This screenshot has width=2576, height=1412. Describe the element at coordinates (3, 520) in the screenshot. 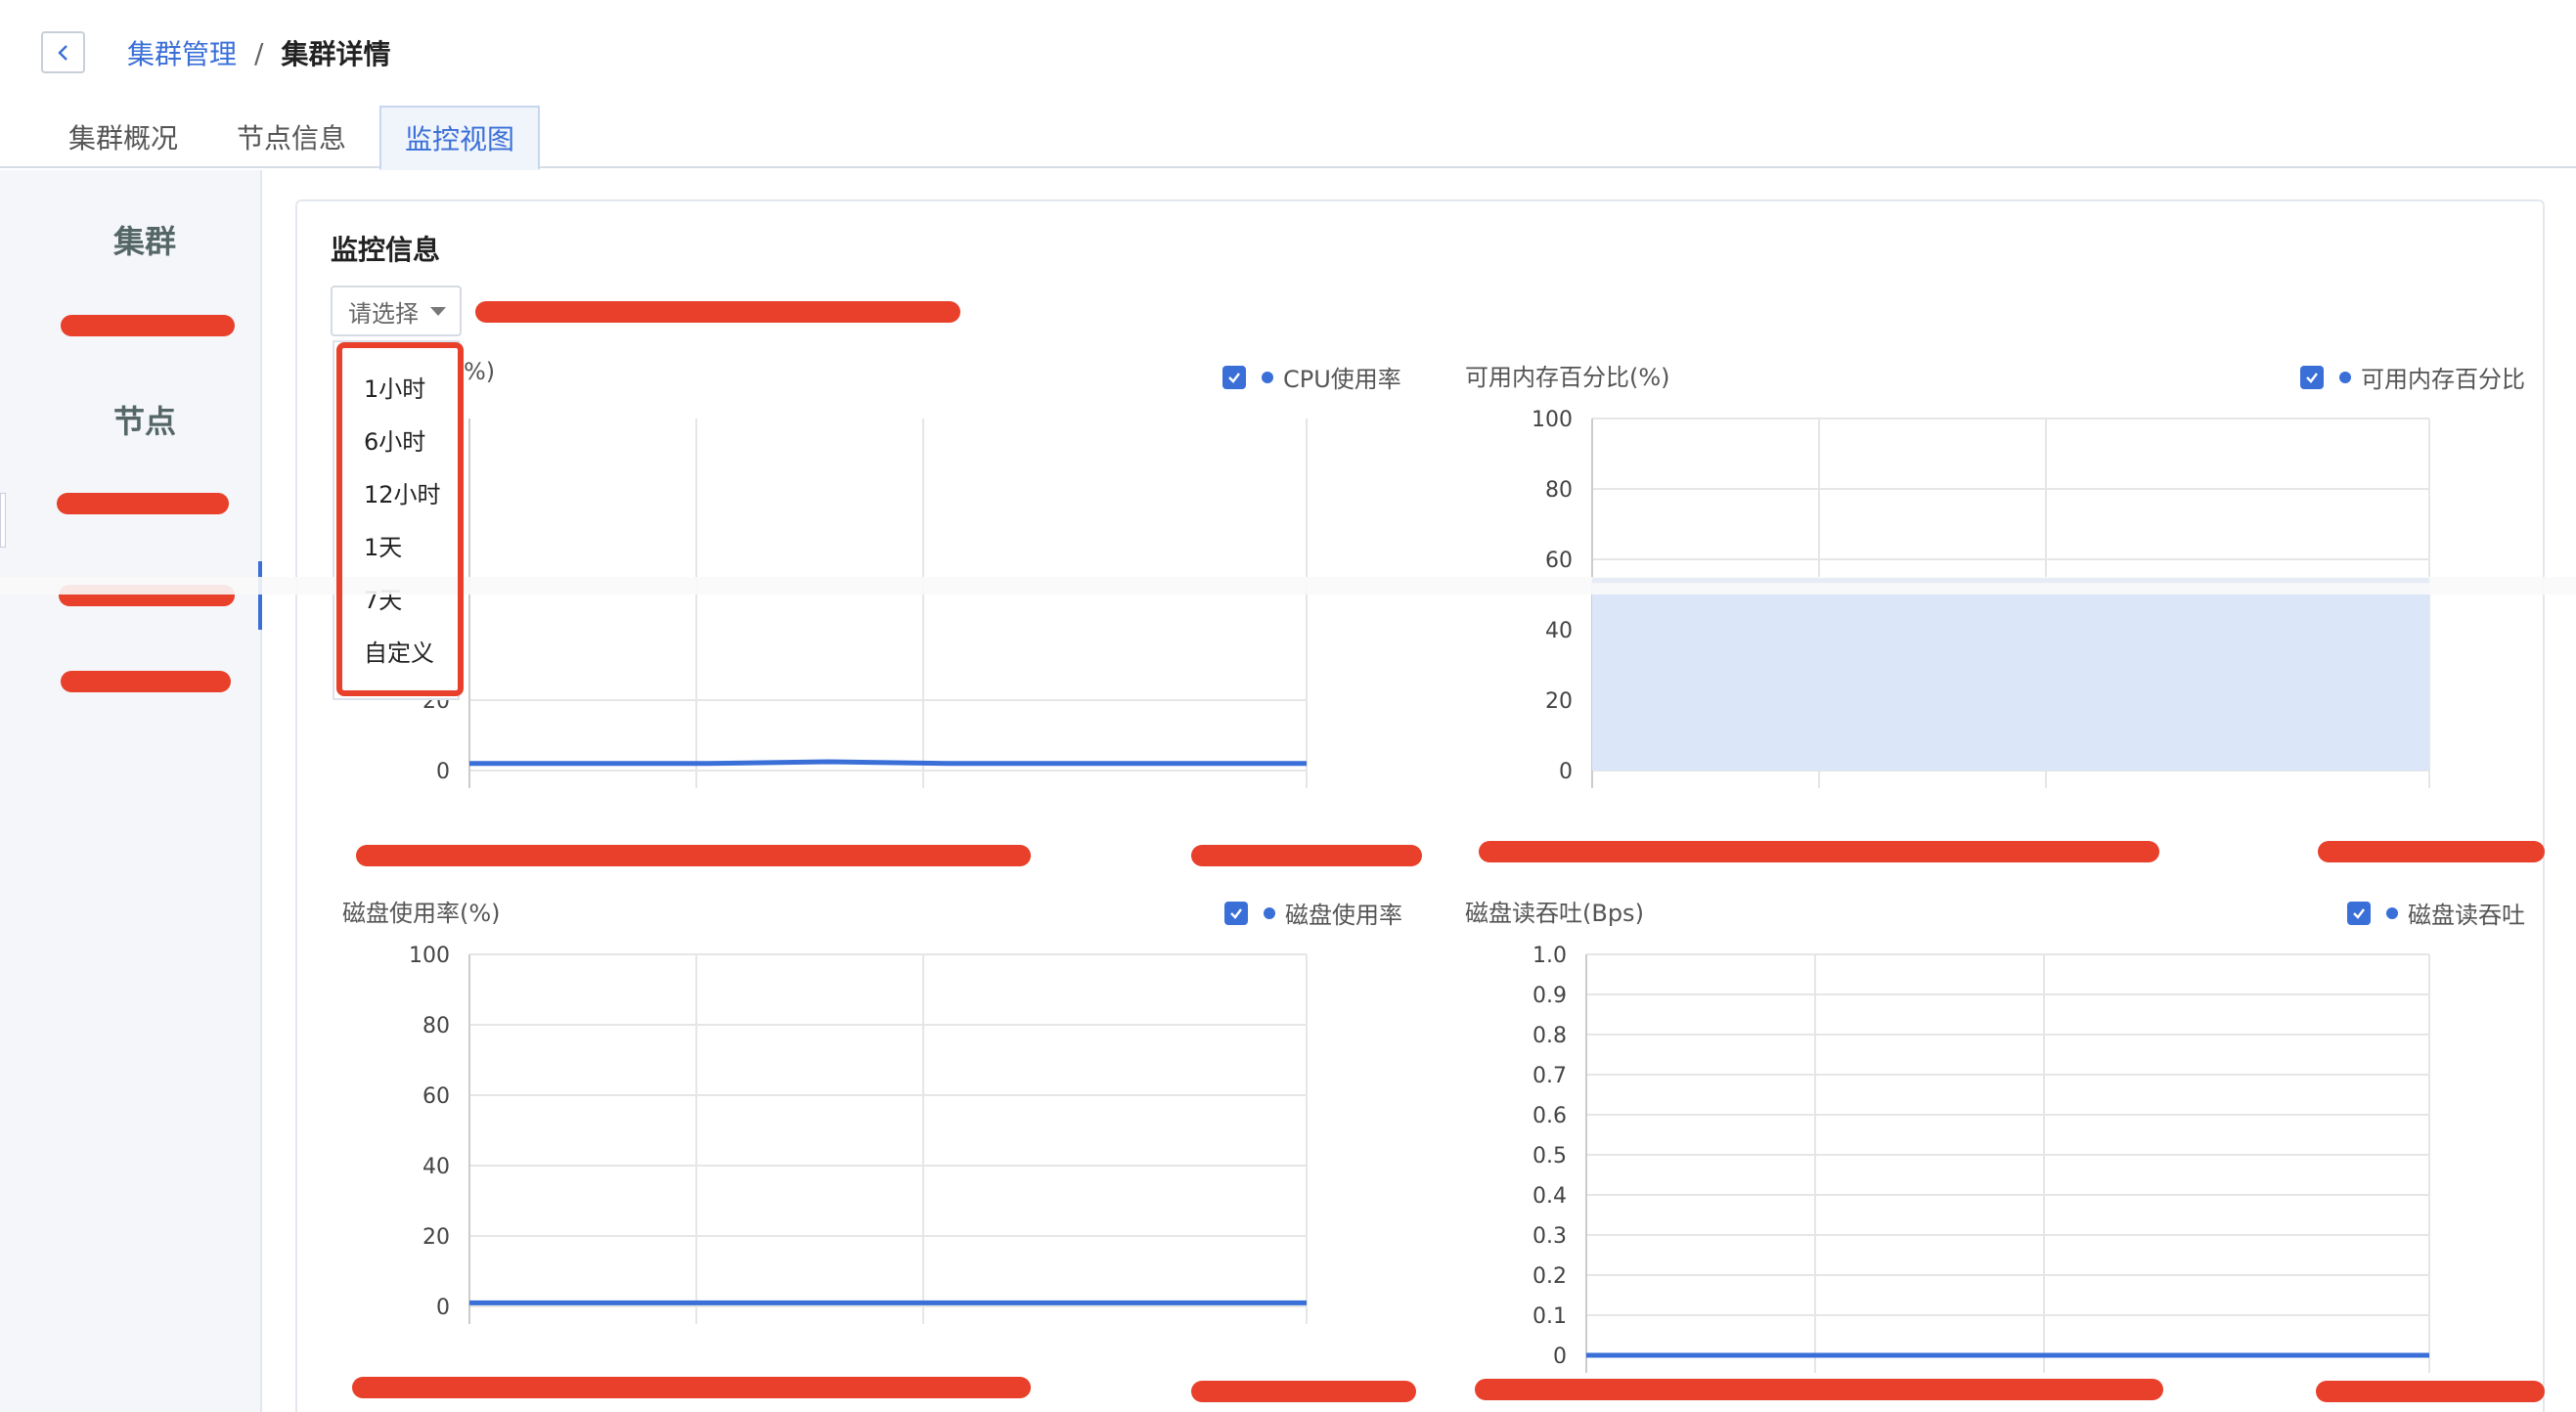

I see `sidebar-collapse-handle` at that location.